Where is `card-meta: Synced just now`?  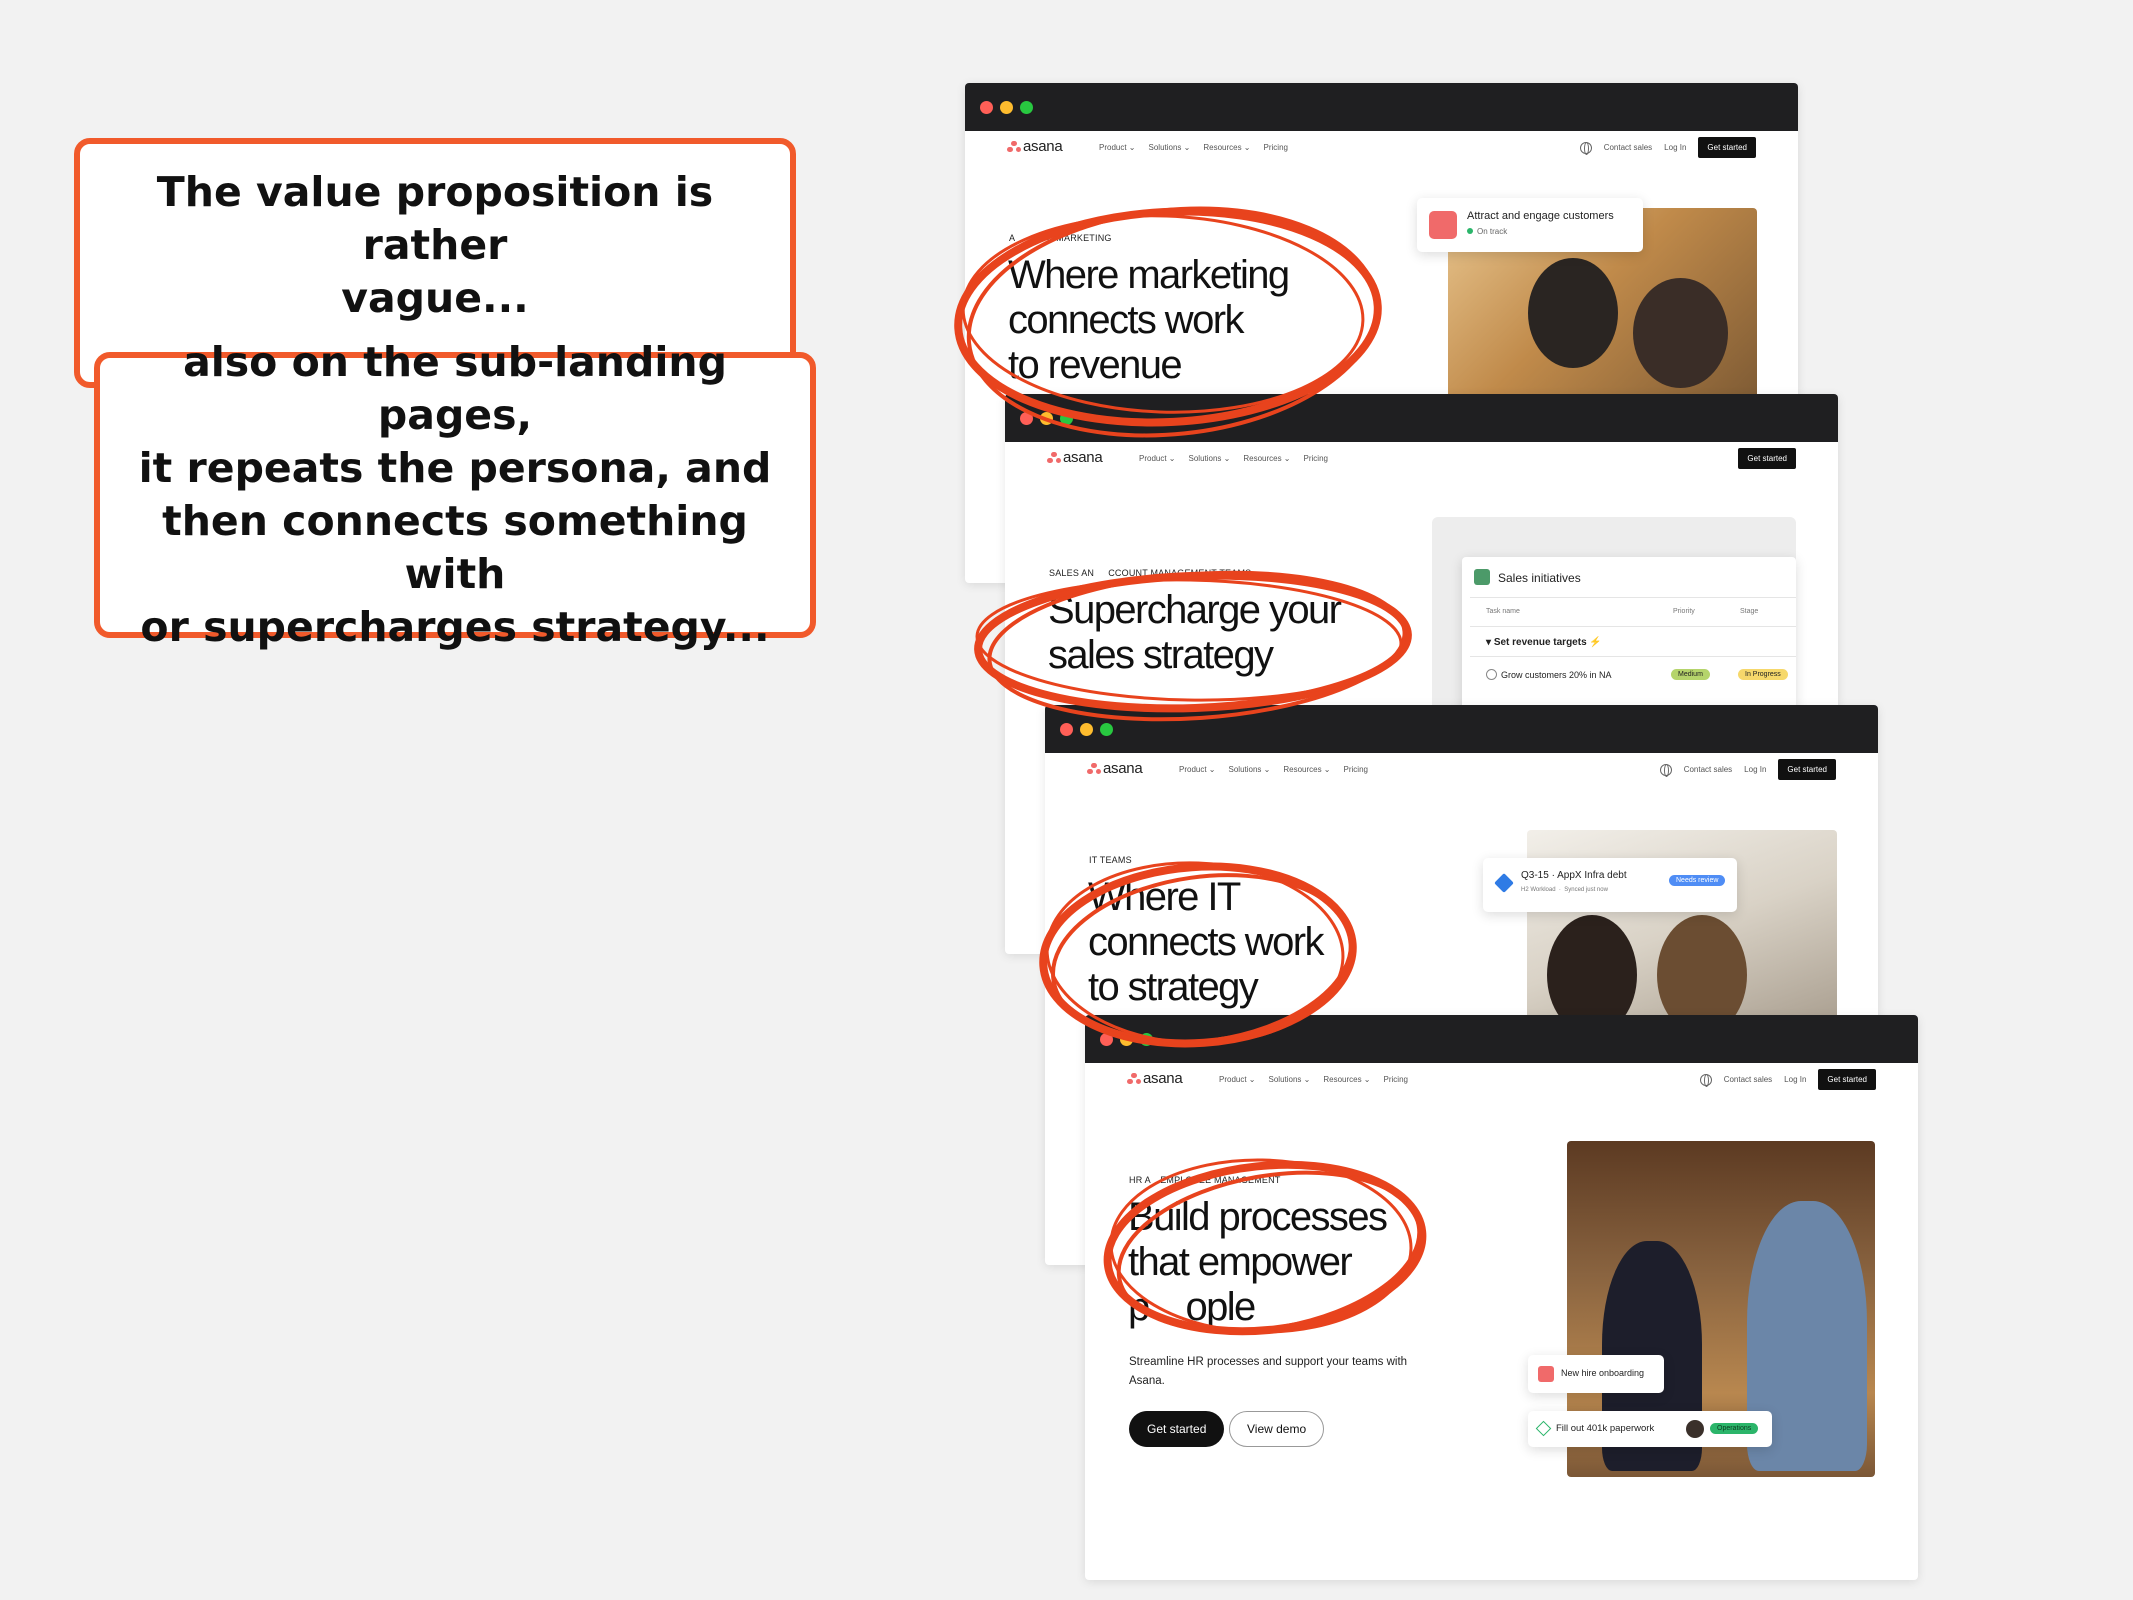 card-meta: Synced just now is located at coordinates (1586, 890).